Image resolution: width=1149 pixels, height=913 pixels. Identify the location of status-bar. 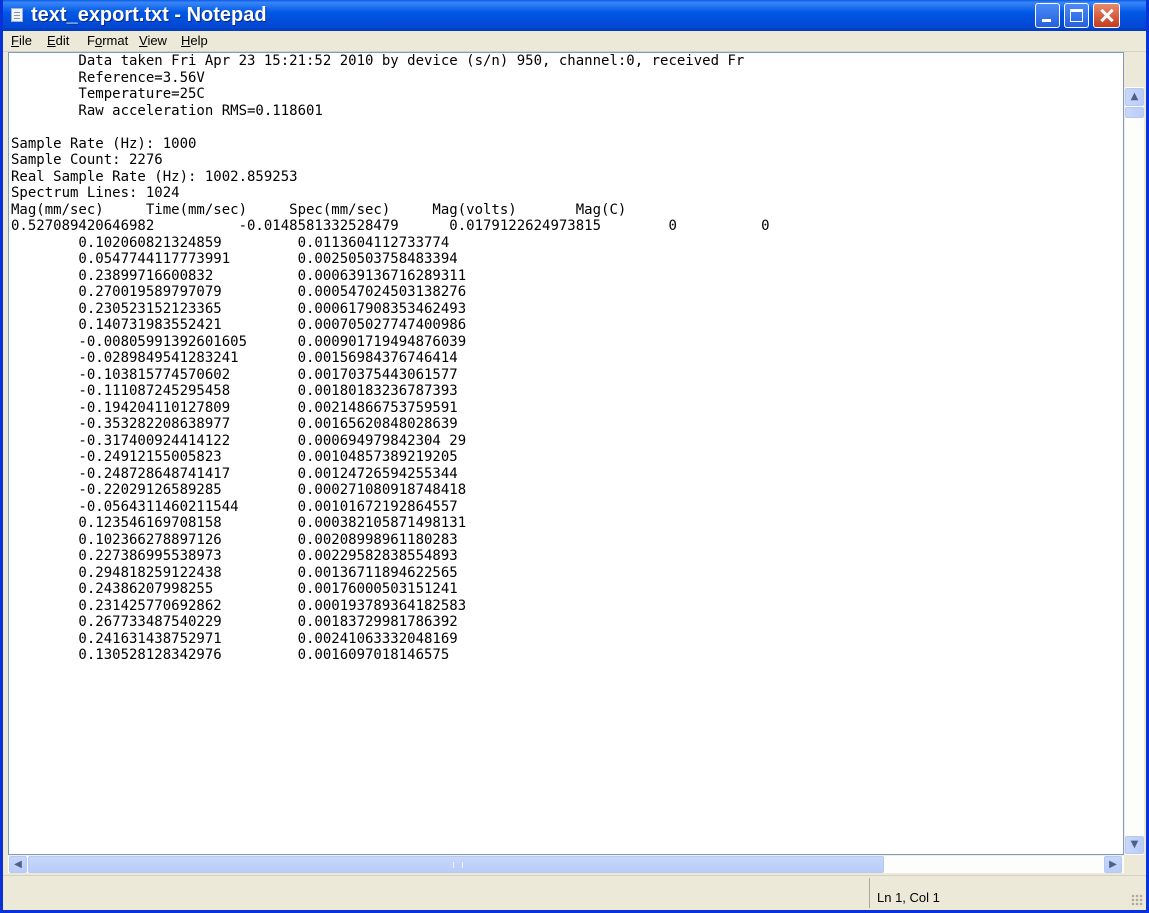
(574, 892).